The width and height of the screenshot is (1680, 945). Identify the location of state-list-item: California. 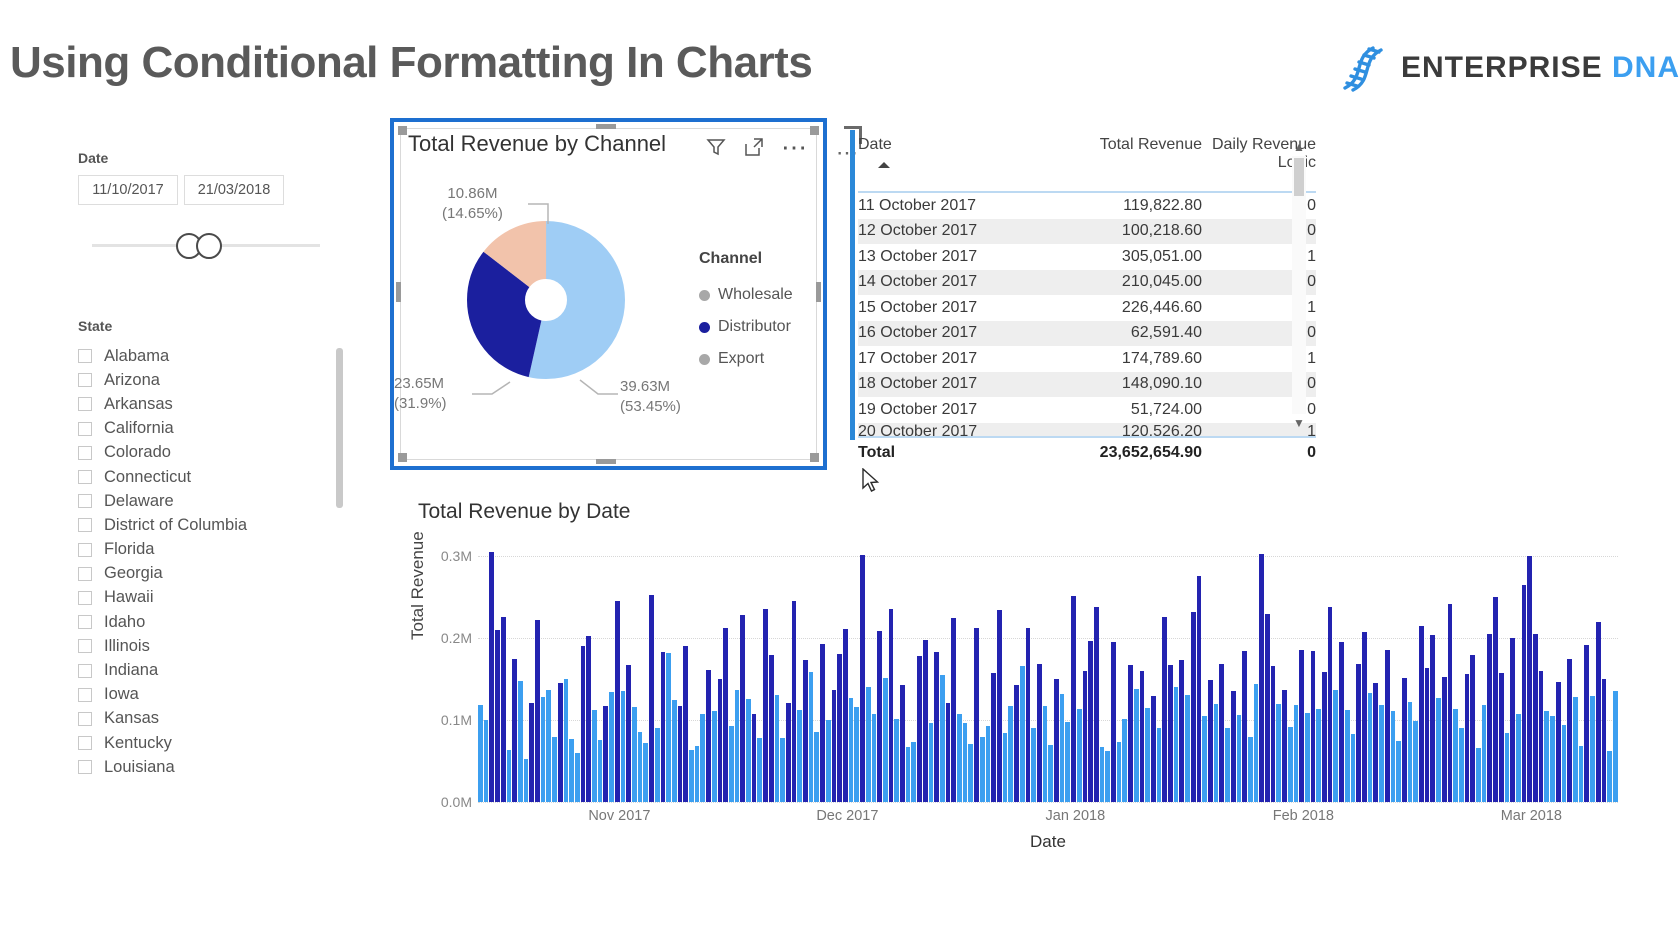
(208, 429).